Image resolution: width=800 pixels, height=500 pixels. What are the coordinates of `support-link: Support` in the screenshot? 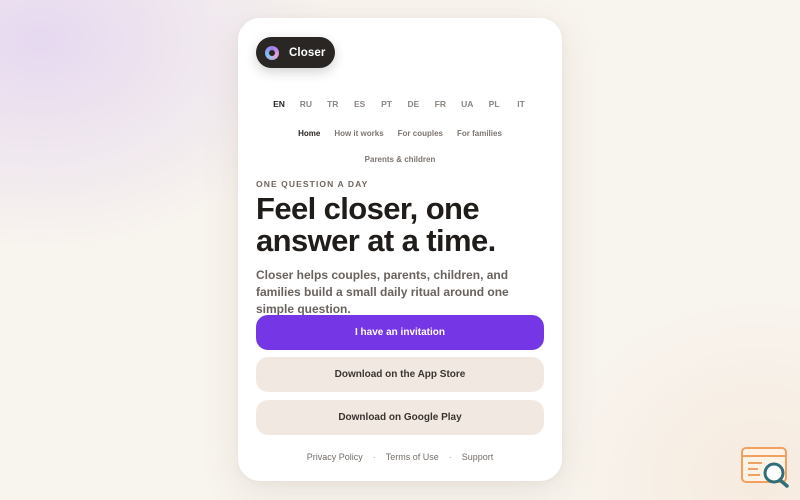 It's located at (478, 457).